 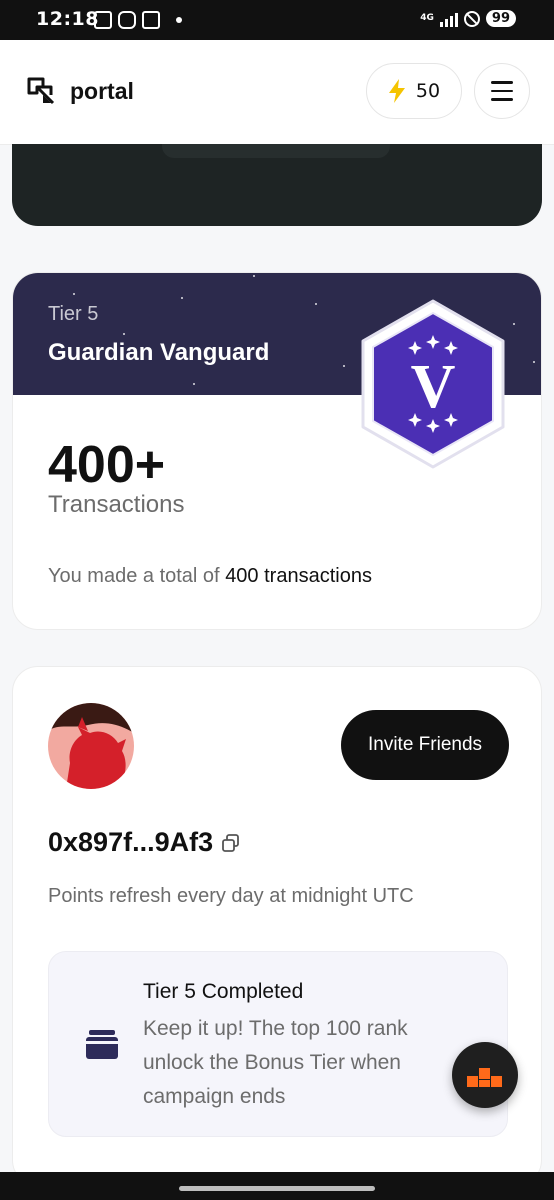 I want to click on system-indicators: 4G 99, so click(x=468, y=18).